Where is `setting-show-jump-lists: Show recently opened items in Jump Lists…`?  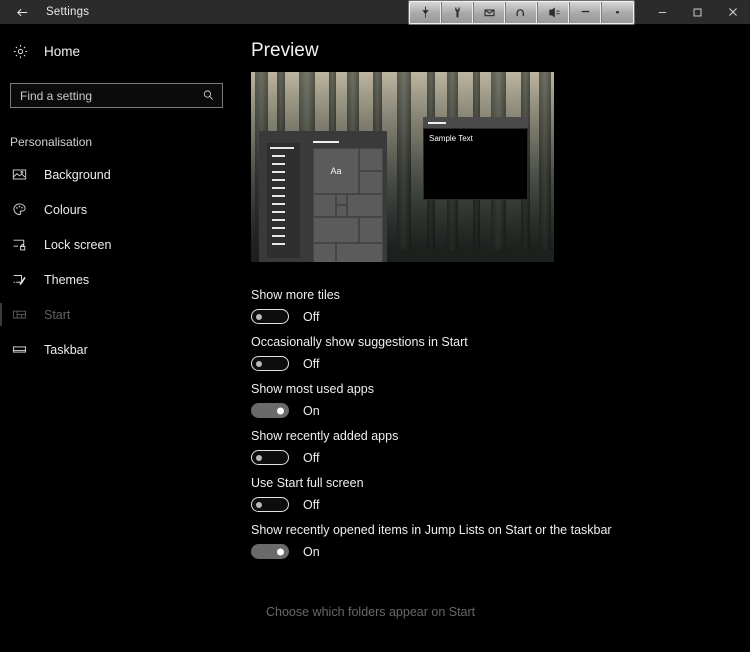 setting-show-jump-lists: Show recently opened items in Jump Lists… is located at coordinates (500, 541).